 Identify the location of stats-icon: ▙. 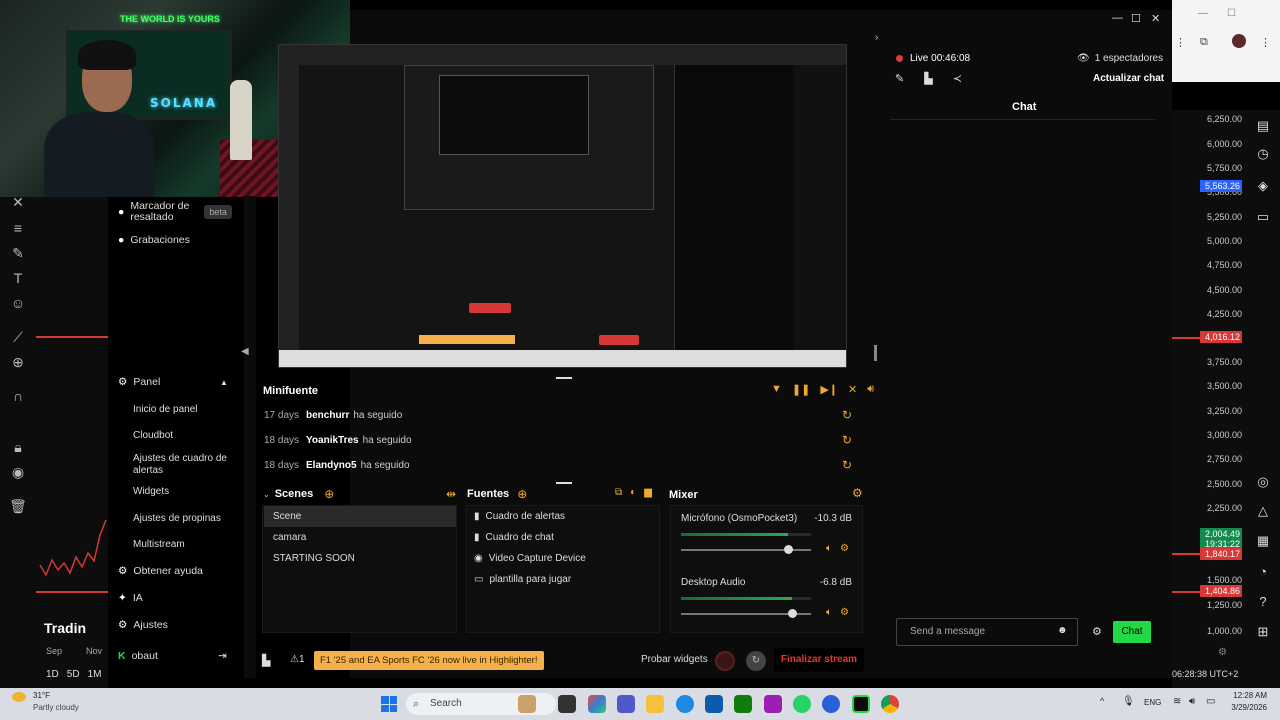
(266, 660).